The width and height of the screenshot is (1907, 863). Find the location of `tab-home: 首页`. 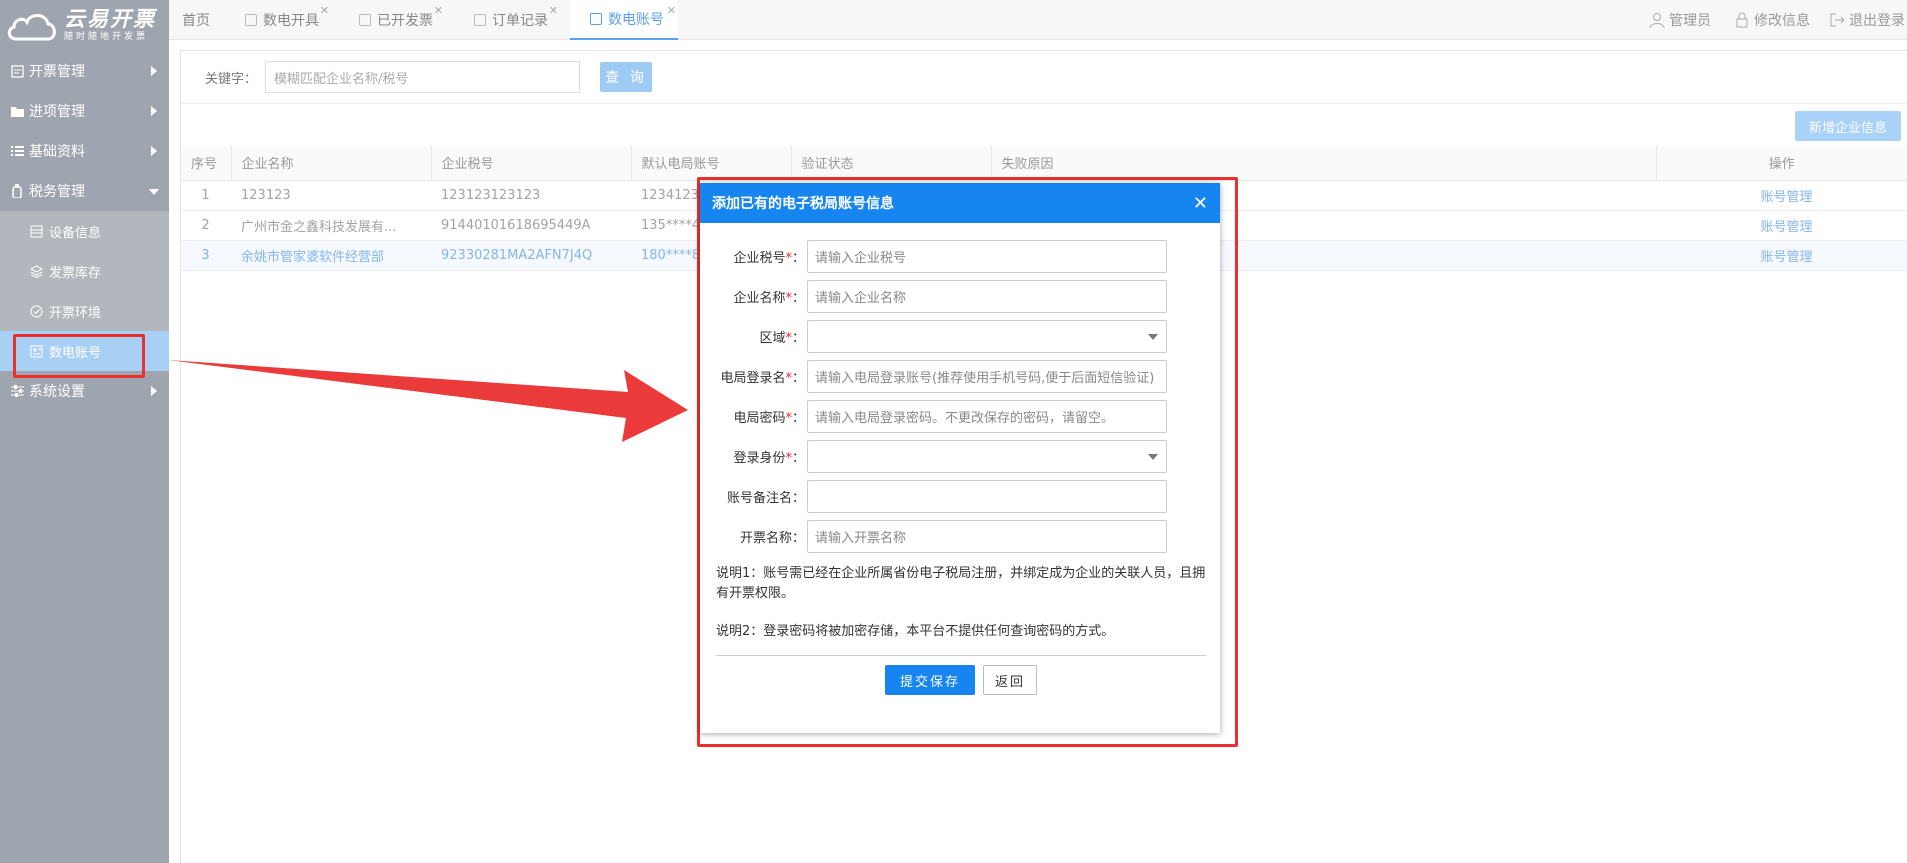

tab-home: 首页 is located at coordinates (196, 20).